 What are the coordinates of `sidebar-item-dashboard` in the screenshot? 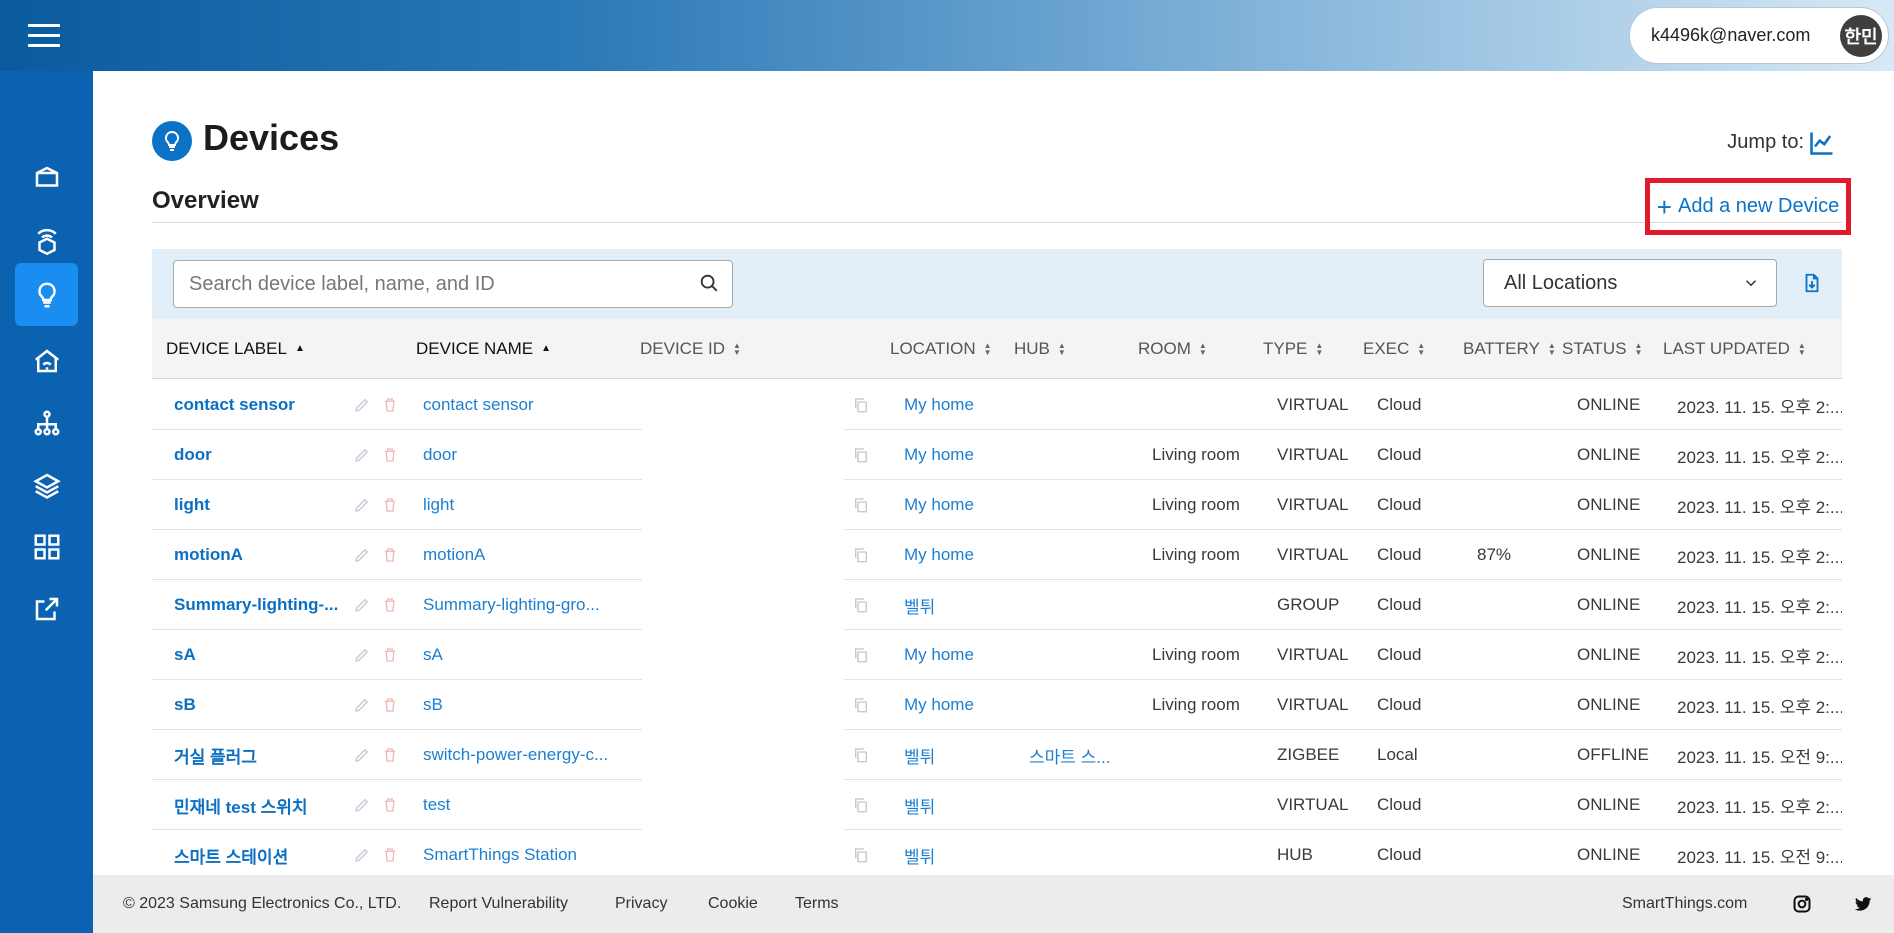 It's located at (46, 546).